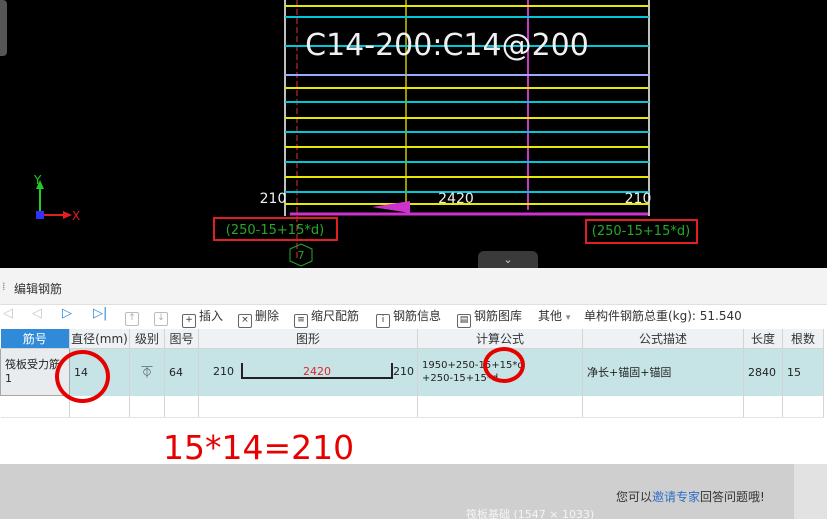  What do you see at coordinates (412, 406) in the screenshot?
I see `empty-row` at bounding box center [412, 406].